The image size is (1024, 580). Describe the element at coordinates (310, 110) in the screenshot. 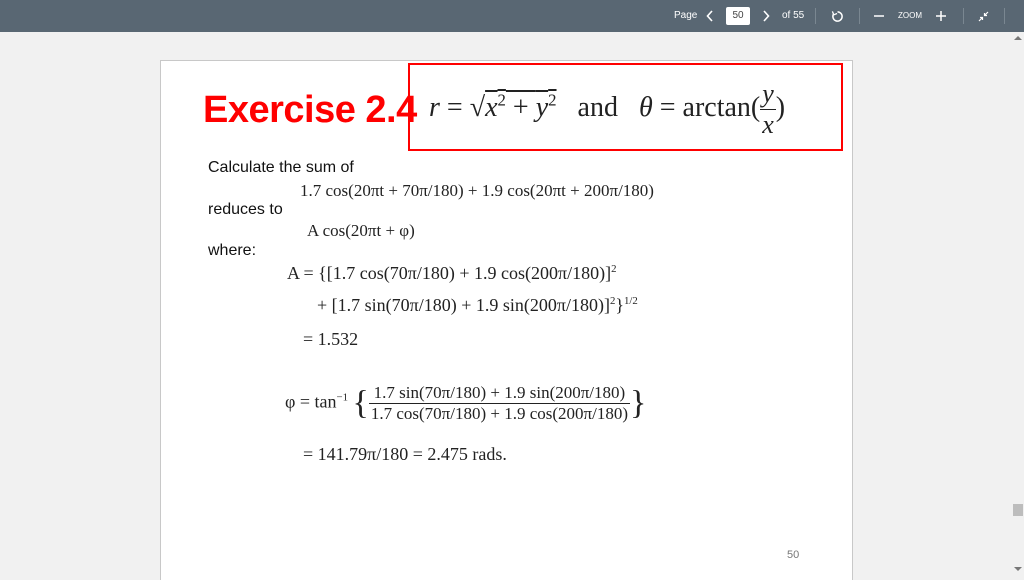

I see `exercise-title: Exercise 2.4` at that location.